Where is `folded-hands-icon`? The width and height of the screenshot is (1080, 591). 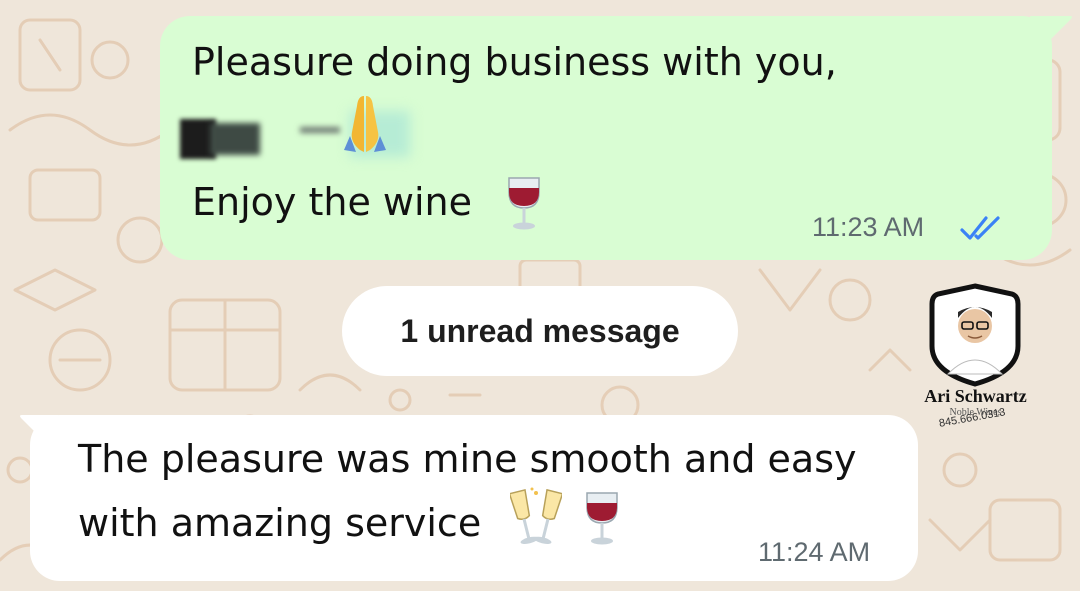
folded-hands-icon is located at coordinates (365, 125).